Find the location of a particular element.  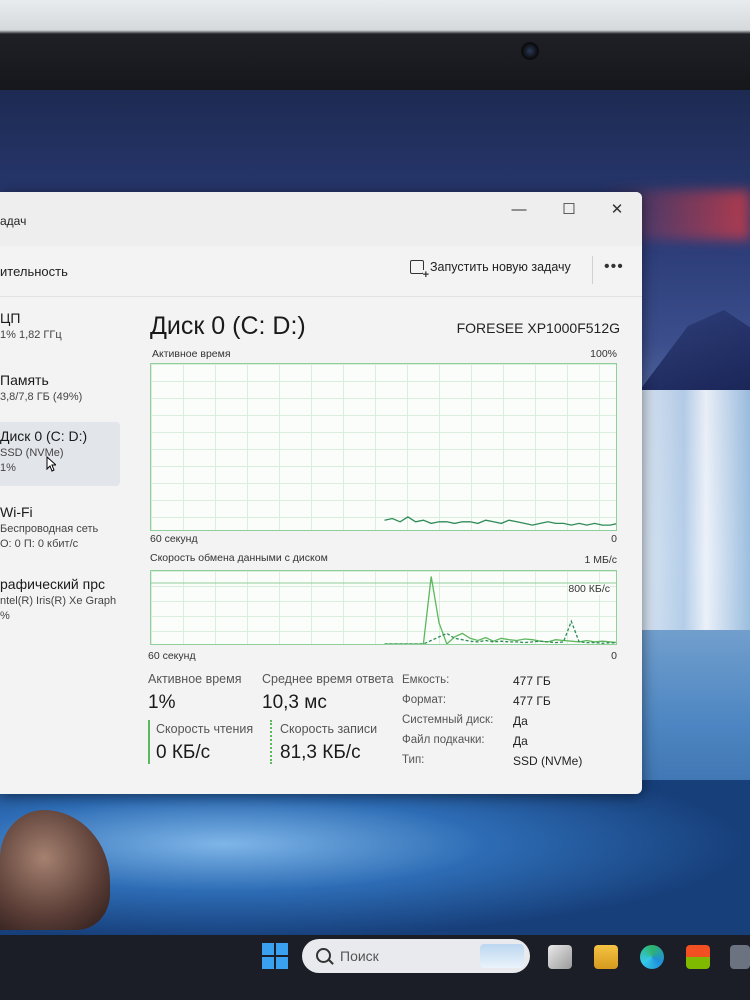

sidebar-item-label: Wi-Fi is located at coordinates (16, 512).